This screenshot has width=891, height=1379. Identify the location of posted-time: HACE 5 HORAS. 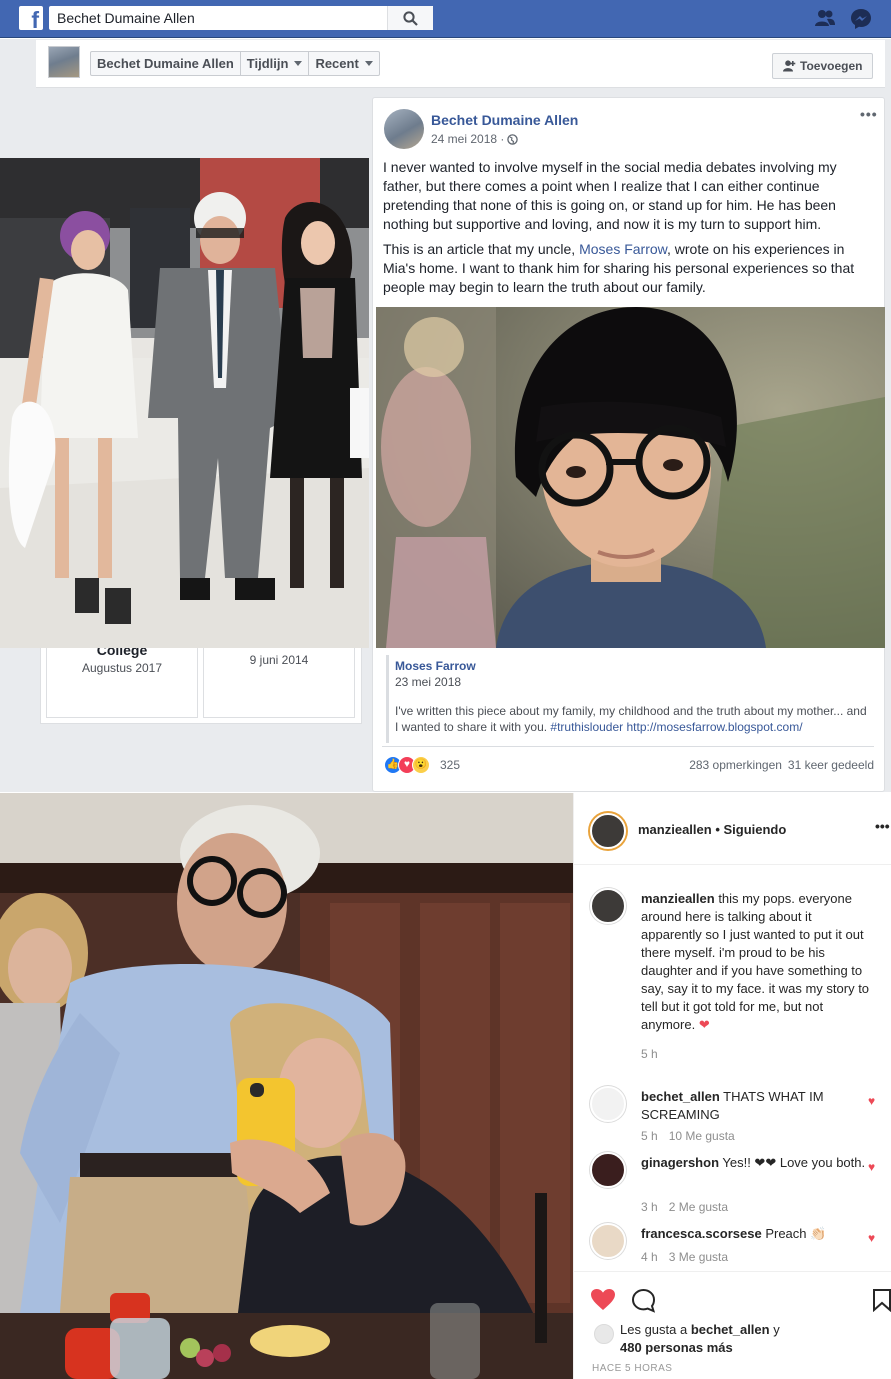
(632, 1368).